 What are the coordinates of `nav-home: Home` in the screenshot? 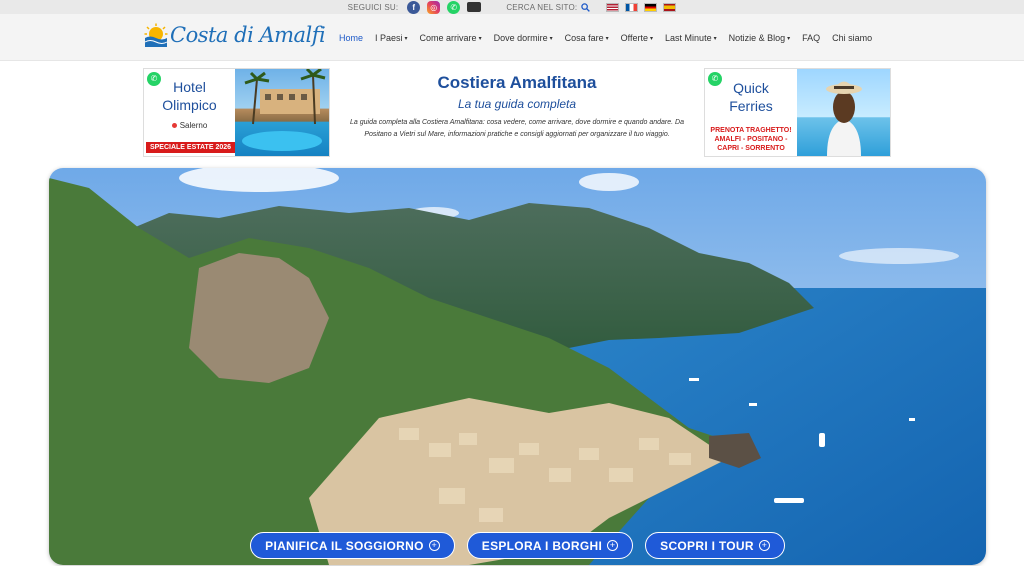 It's located at (351, 38).